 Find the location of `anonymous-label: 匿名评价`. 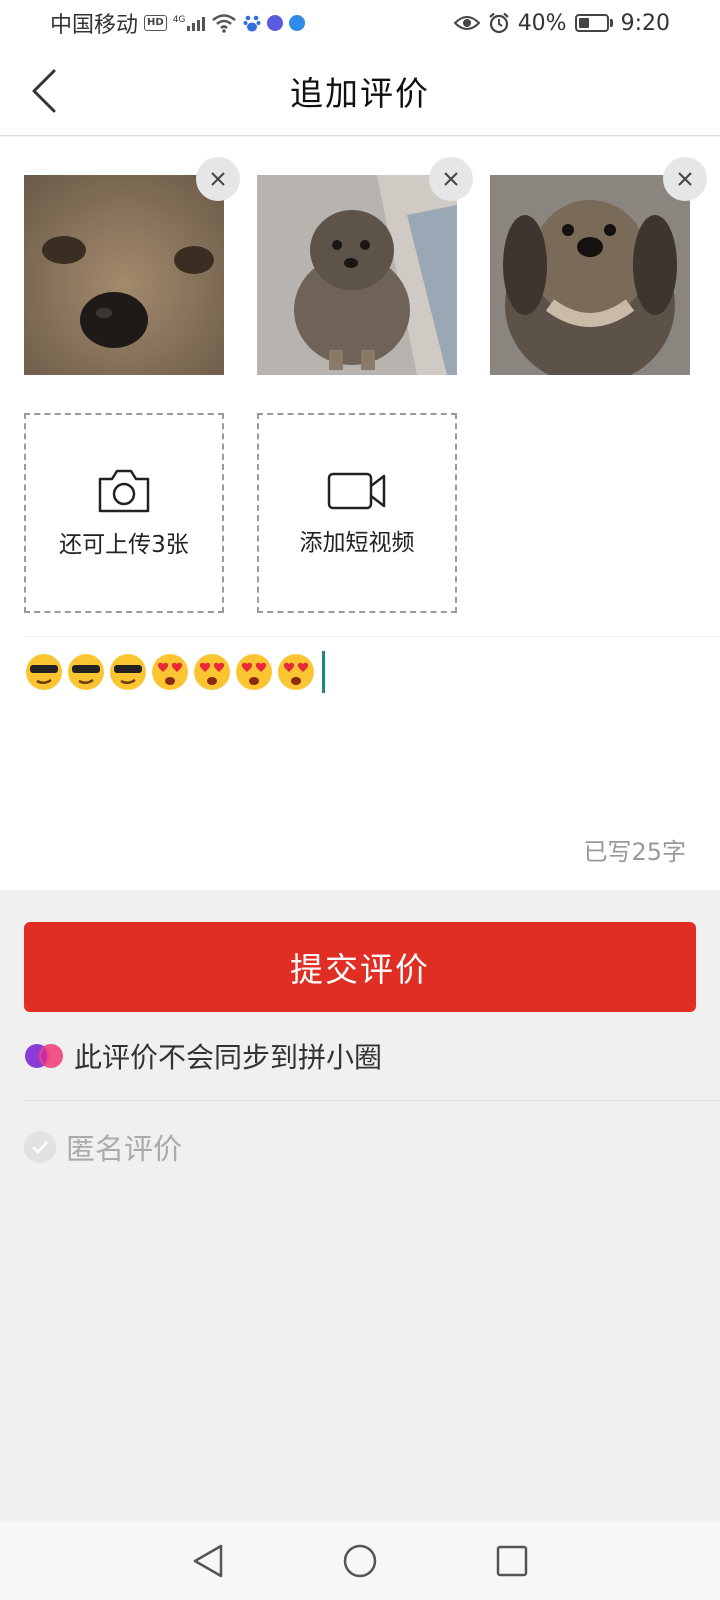

anonymous-label: 匿名评价 is located at coordinates (124, 1149).